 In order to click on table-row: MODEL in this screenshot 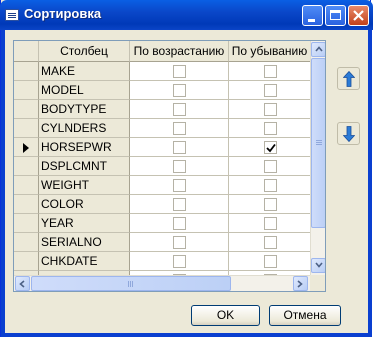, I will do `click(162, 90)`.